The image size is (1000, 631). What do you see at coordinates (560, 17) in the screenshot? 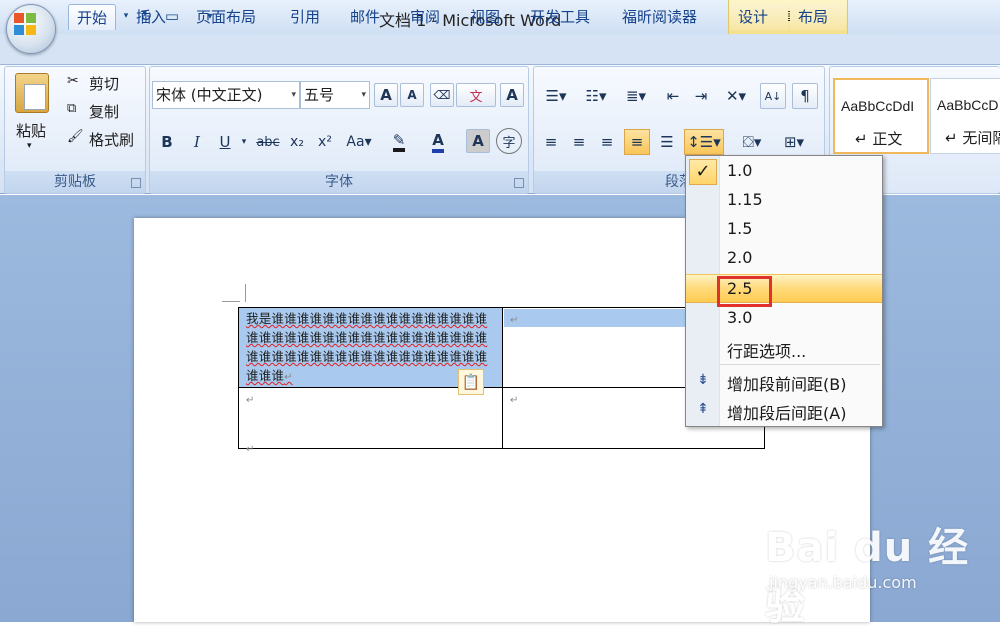
I see `tab-developer: 开发工具` at bounding box center [560, 17].